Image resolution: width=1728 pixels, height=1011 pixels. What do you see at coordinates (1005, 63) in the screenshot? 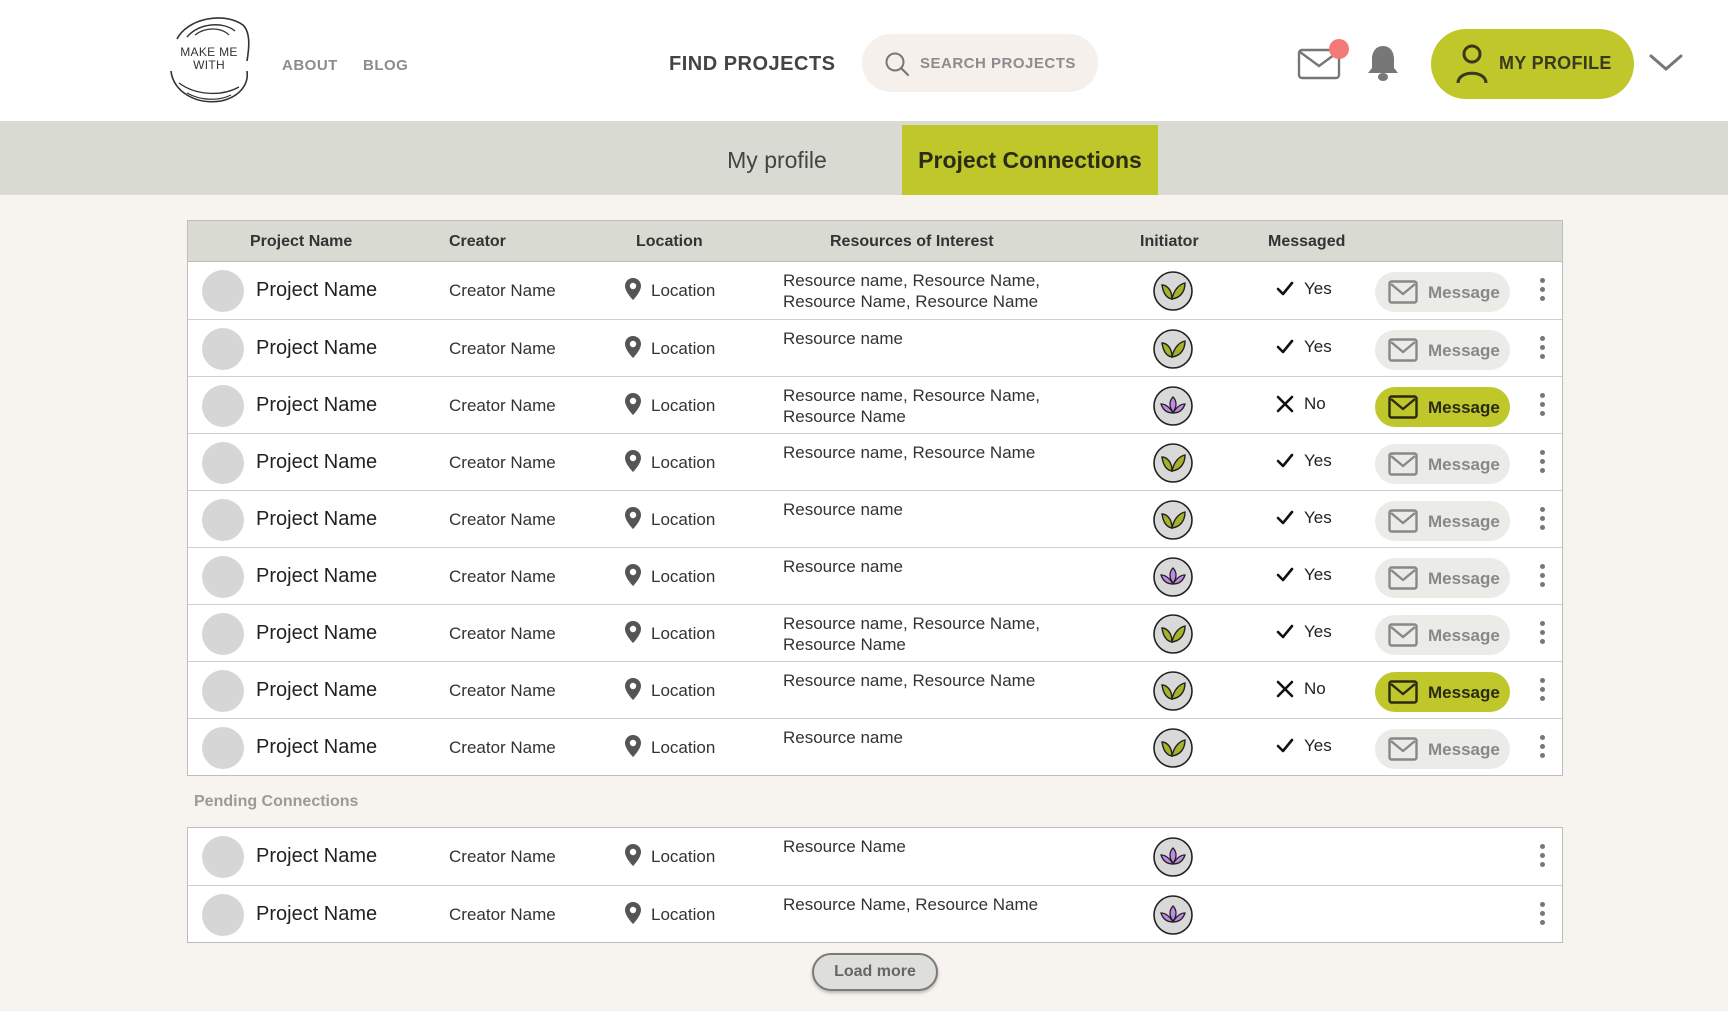
I see `search-input` at bounding box center [1005, 63].